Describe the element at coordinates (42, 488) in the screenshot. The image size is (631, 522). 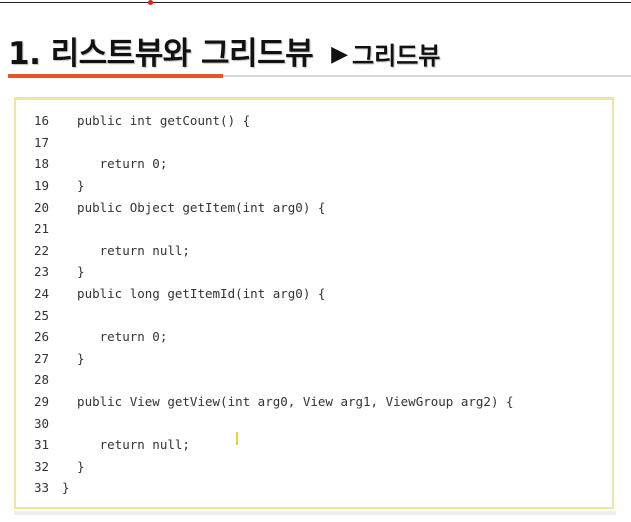
I see `line-number: 33` at that location.